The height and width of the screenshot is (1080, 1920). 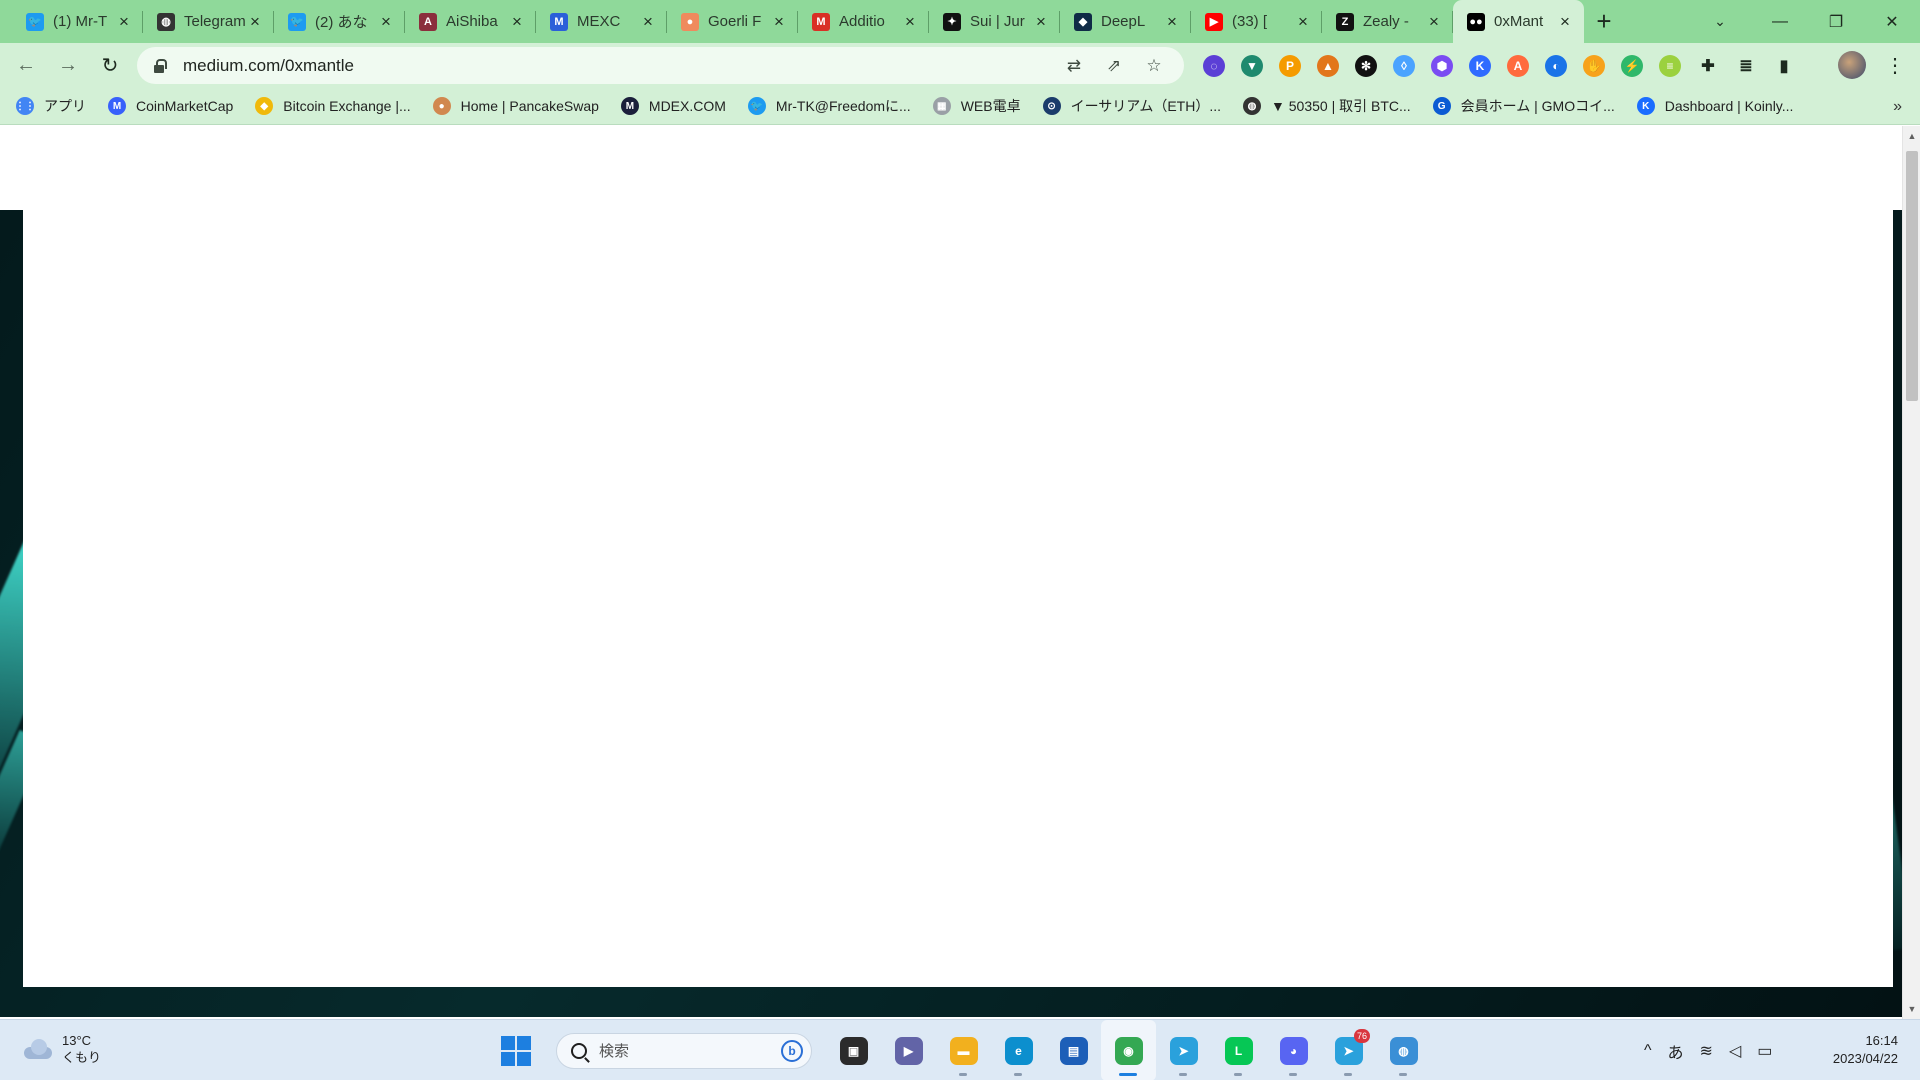 What do you see at coordinates (976, 106) in the screenshot?
I see `bookmark-calculator: ▦ WEB電卓` at bounding box center [976, 106].